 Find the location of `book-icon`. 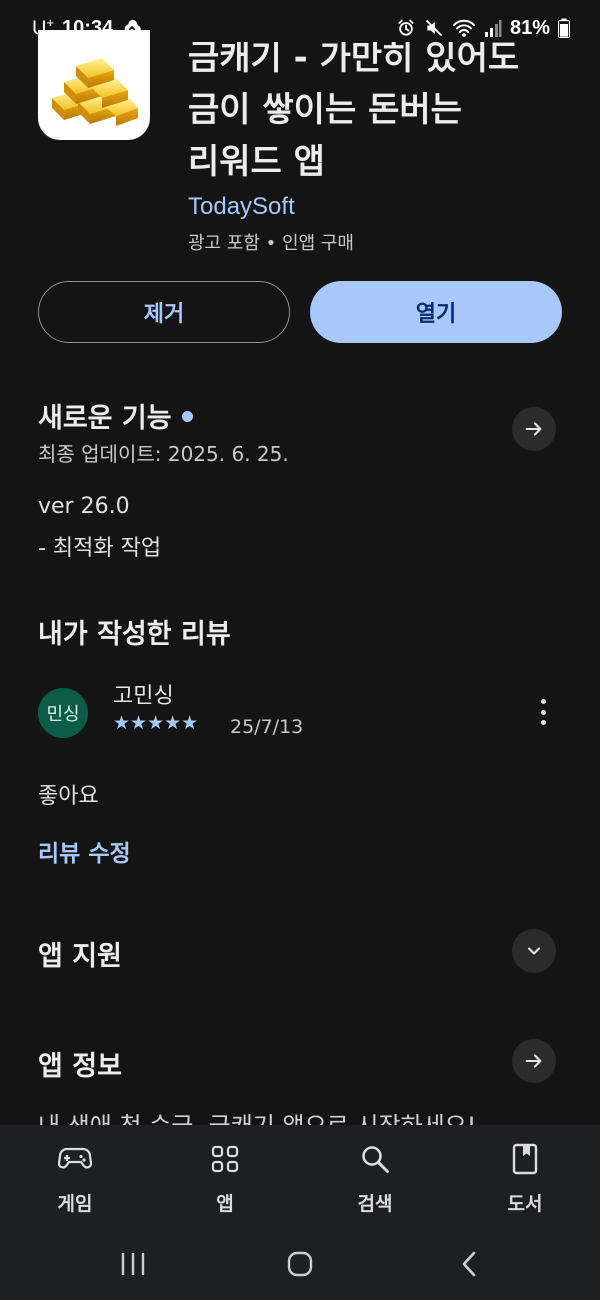

book-icon is located at coordinates (525, 1159).